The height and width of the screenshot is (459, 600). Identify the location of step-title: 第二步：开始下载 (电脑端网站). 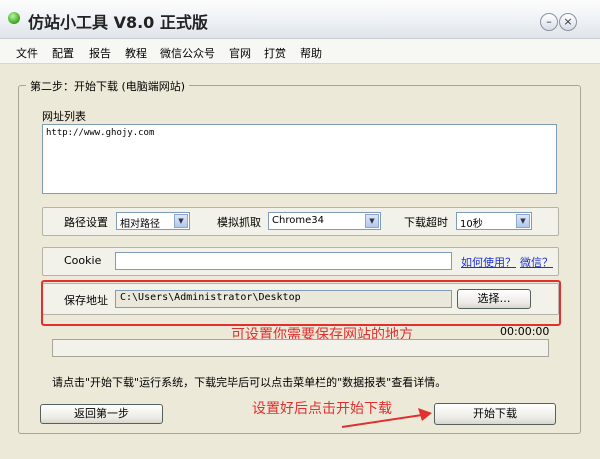
(108, 86).